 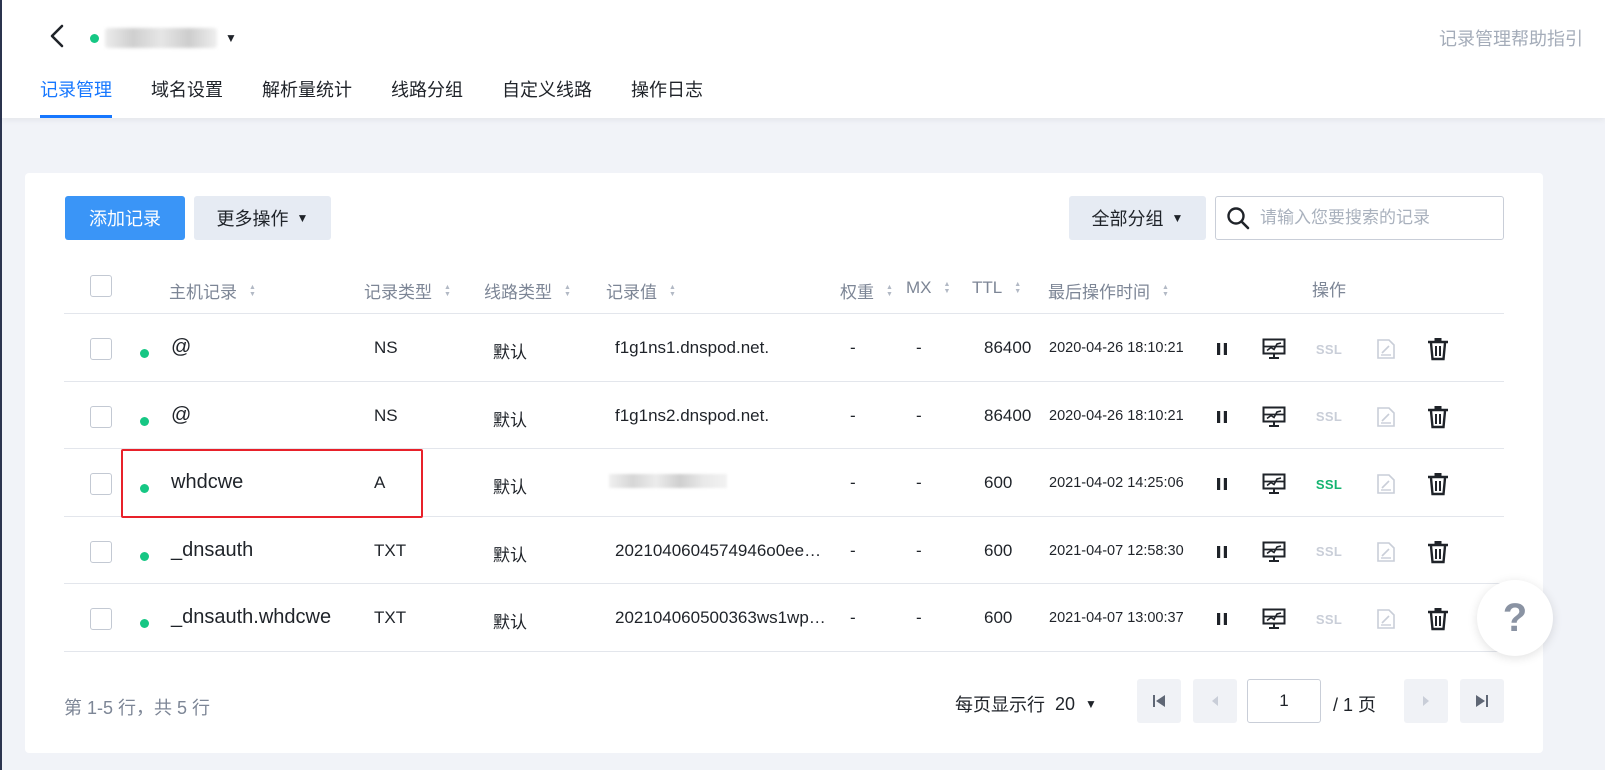 I want to click on tab-custom-lines: 自定义线路, so click(x=547, y=97).